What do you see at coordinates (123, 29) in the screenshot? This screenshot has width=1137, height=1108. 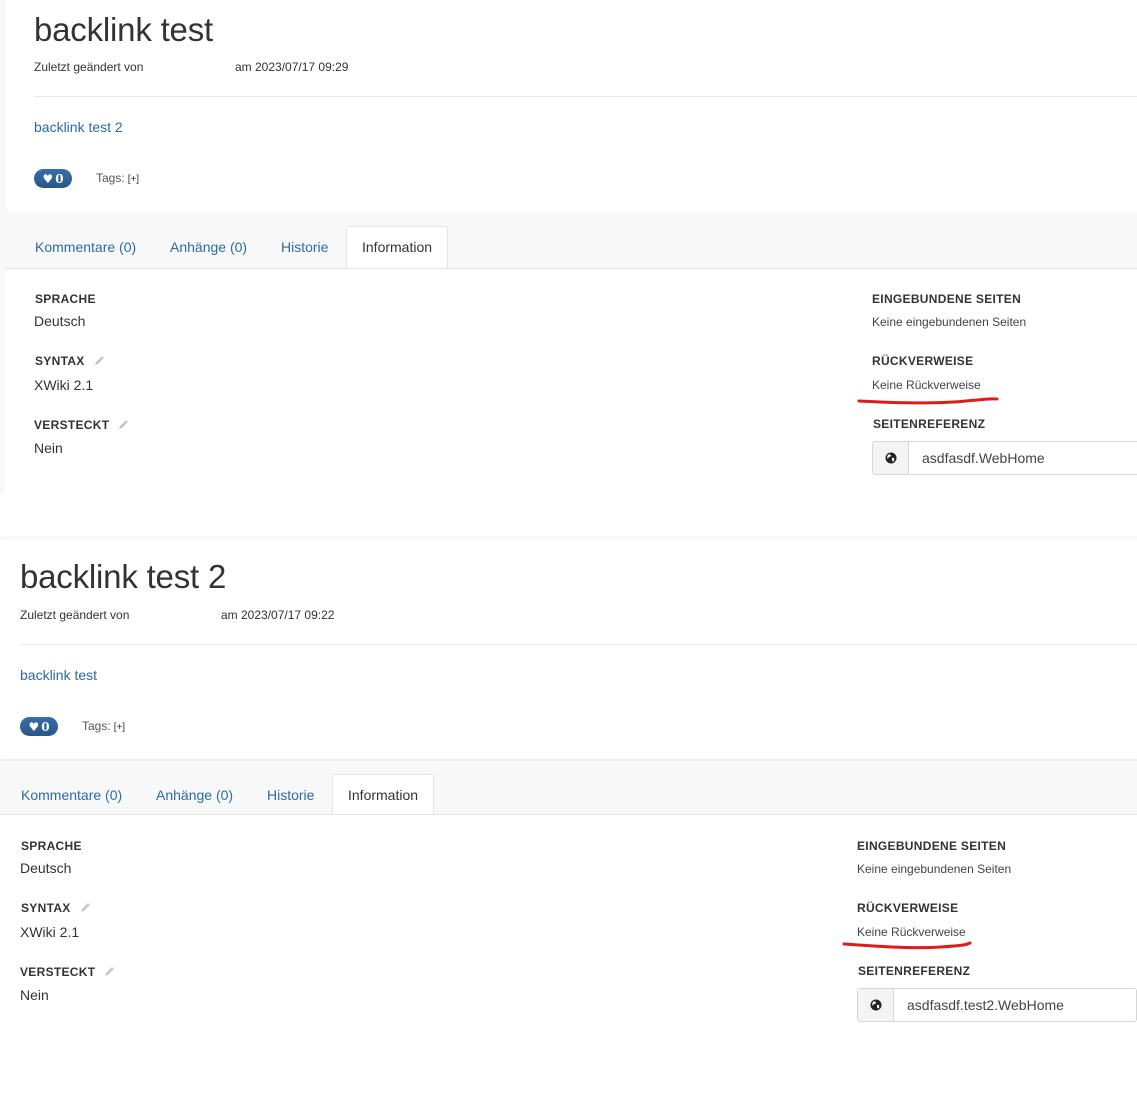 I see `page-title: backlink test` at bounding box center [123, 29].